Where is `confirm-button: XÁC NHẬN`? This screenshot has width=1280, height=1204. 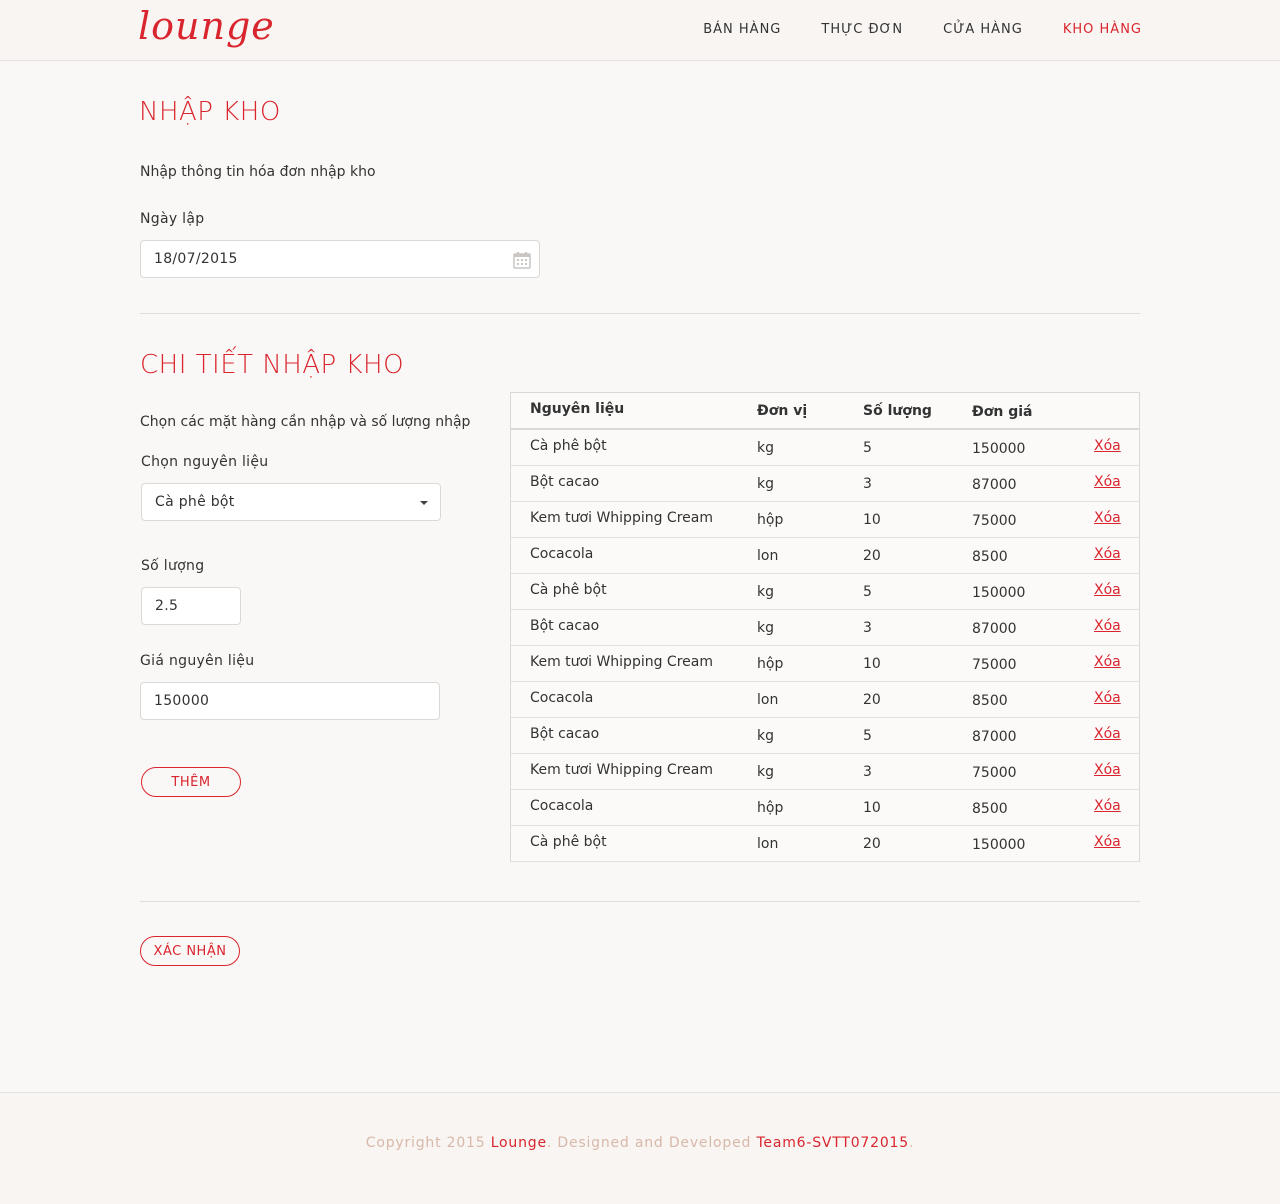
confirm-button: XÁC NHẬN is located at coordinates (190, 951).